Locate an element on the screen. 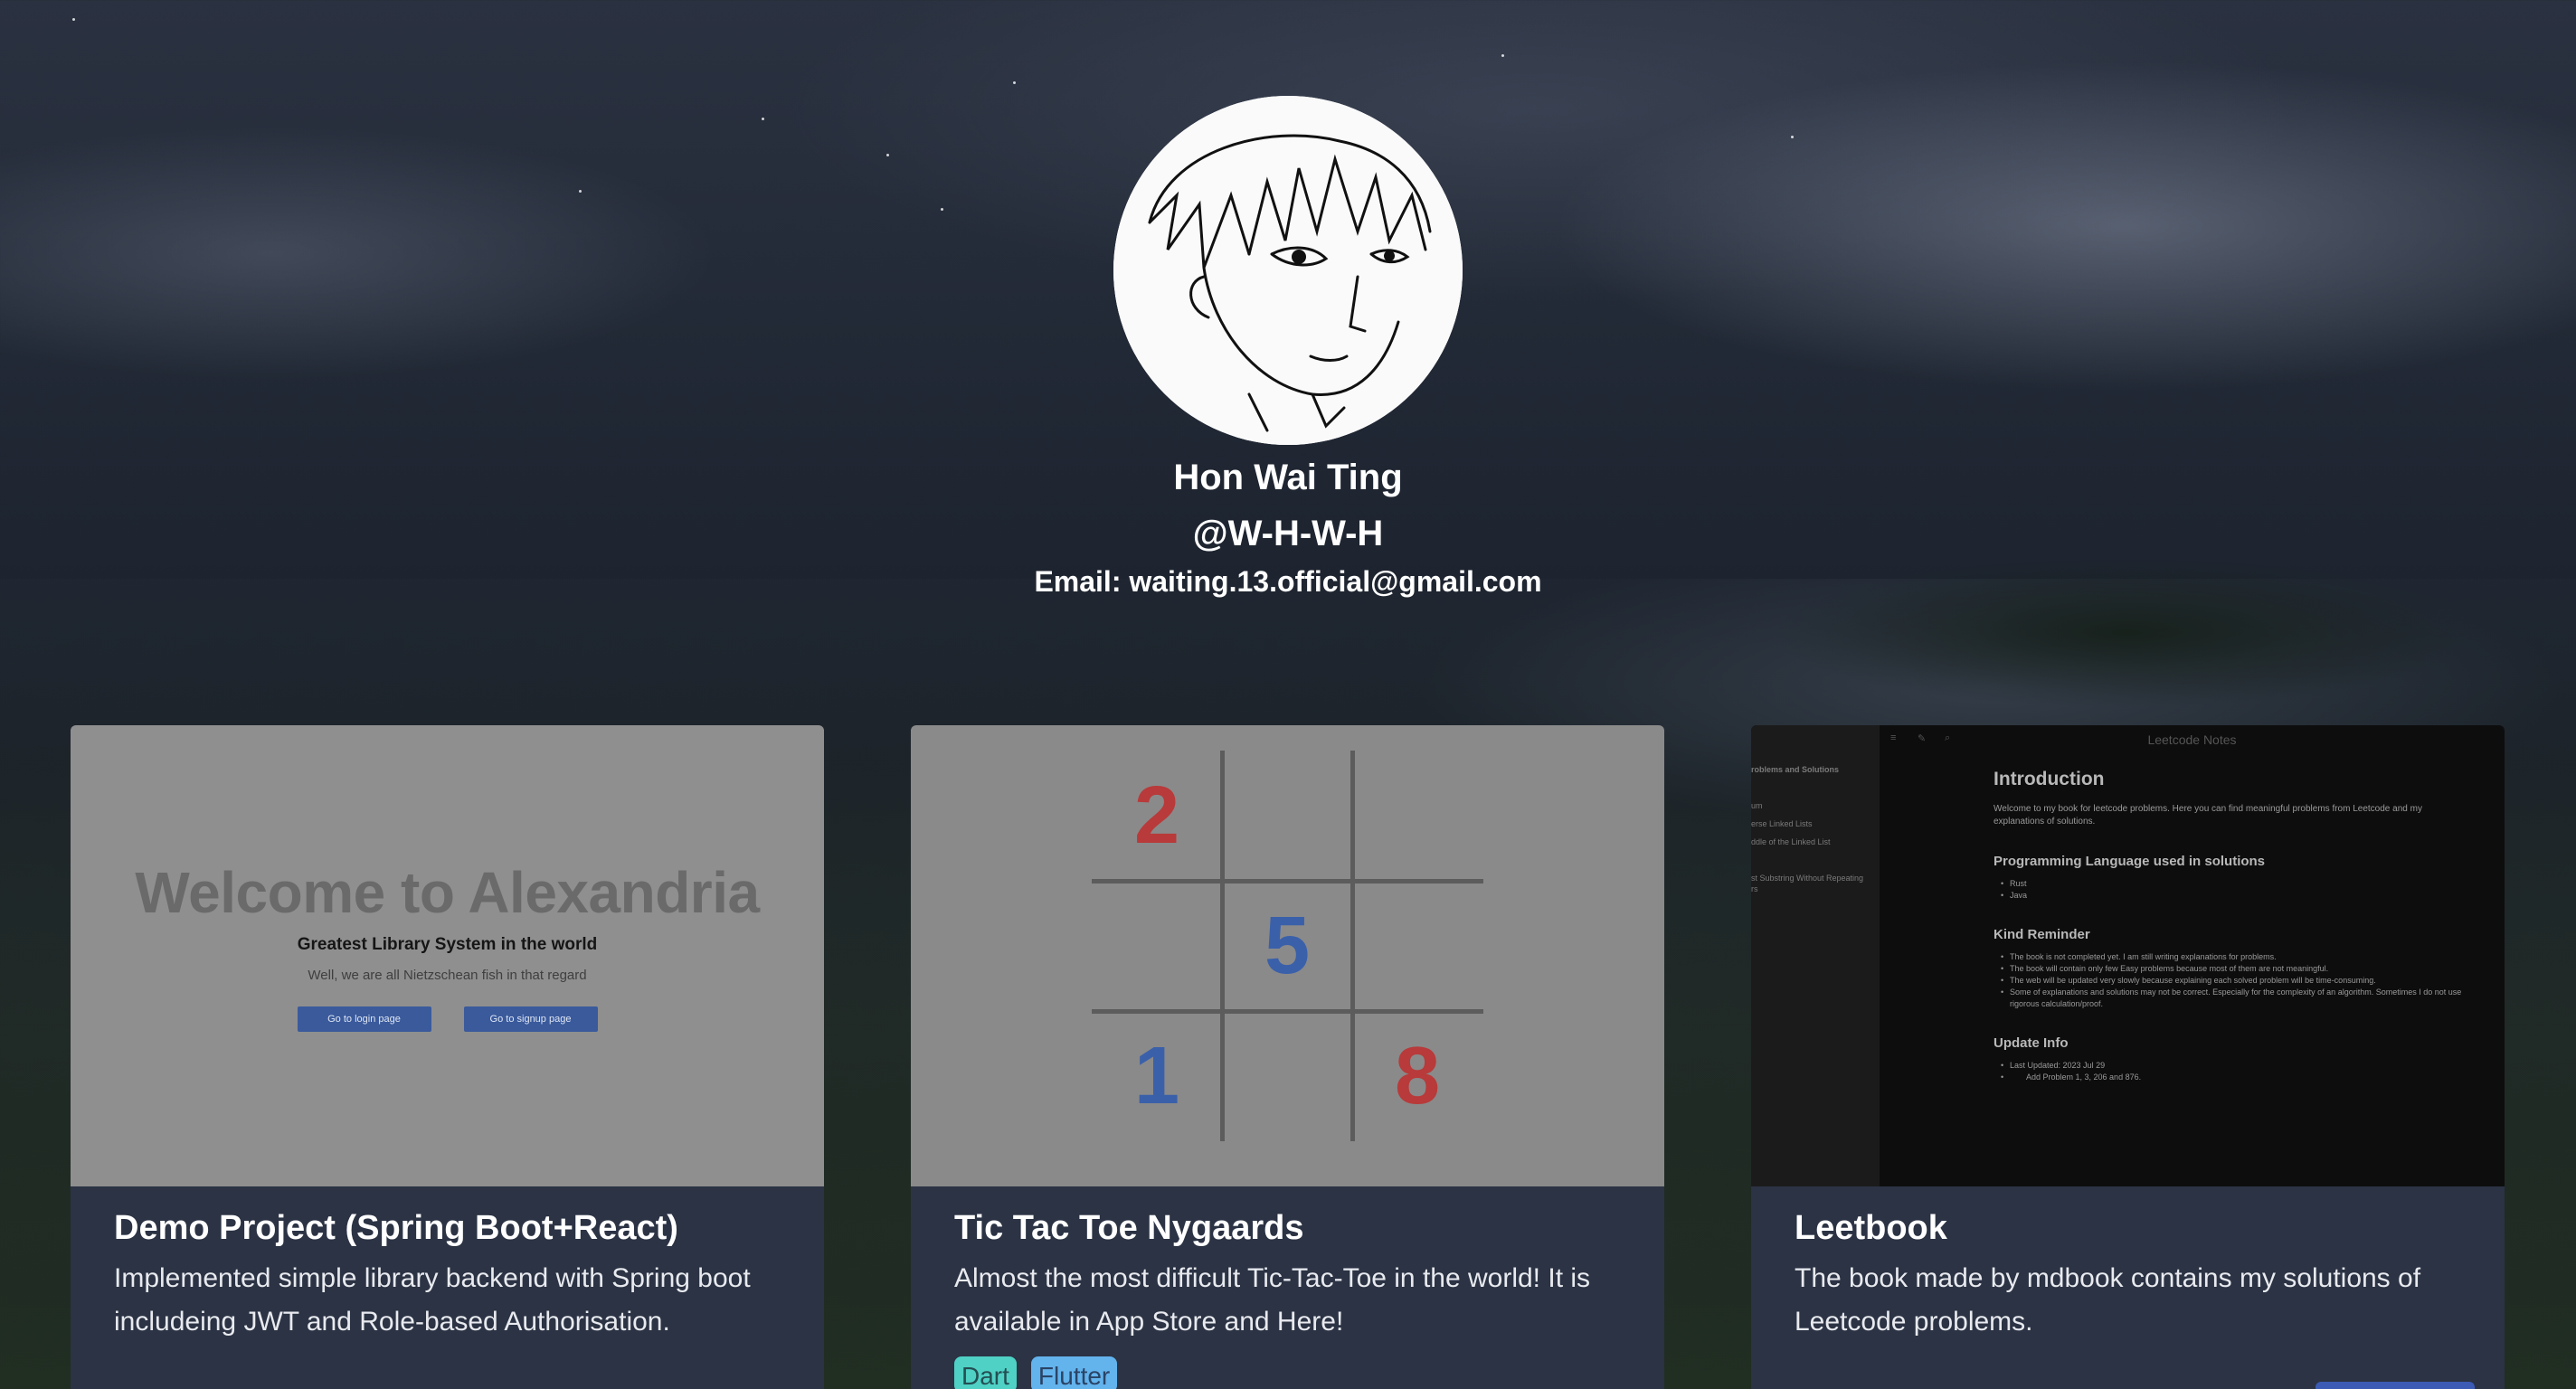  preview-lang-heading: Programming Language used in solutions is located at coordinates (2130, 861).